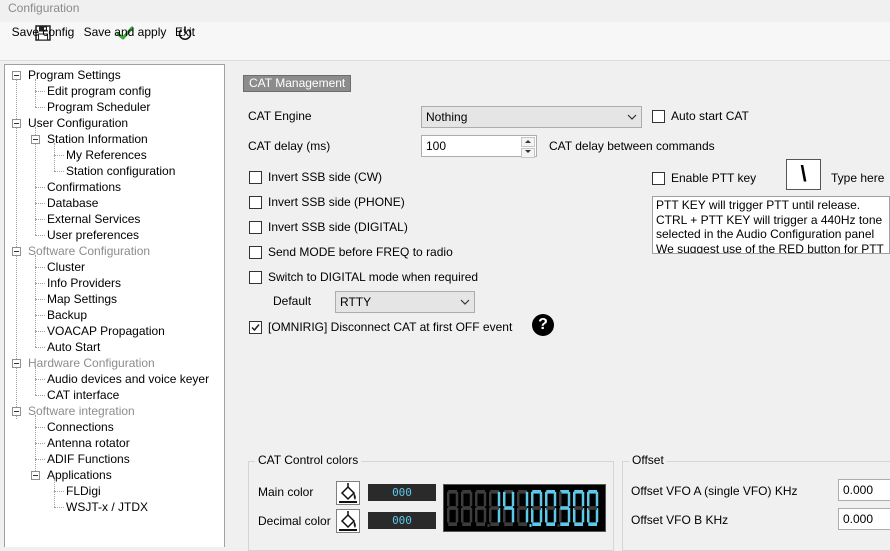 This screenshot has height=551, width=890. What do you see at coordinates (758, 205) in the screenshot?
I see `ptt-info-line: PTT KEY will trigger PTT until release.` at bounding box center [758, 205].